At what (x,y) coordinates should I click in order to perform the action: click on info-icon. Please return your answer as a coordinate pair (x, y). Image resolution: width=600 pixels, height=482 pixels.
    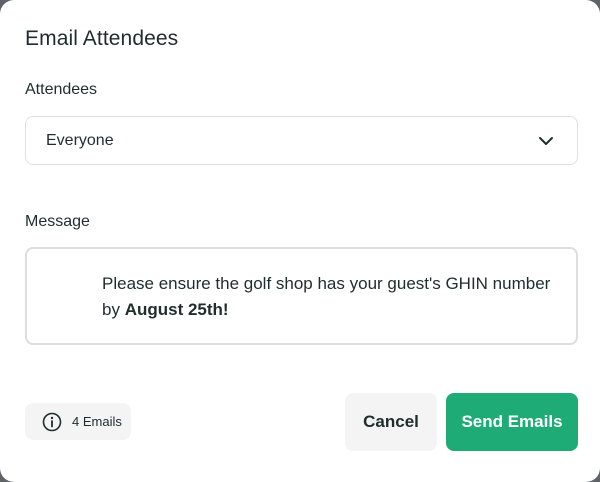
    Looking at the image, I should click on (52, 421).